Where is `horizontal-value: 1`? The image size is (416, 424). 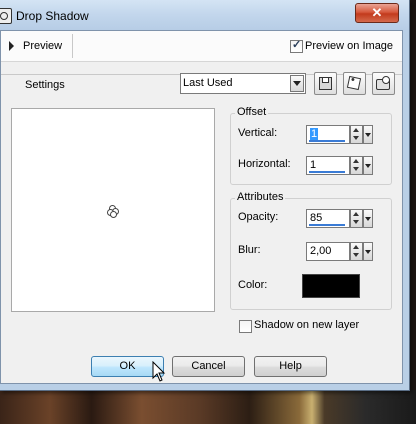
horizontal-value: 1 is located at coordinates (313, 165).